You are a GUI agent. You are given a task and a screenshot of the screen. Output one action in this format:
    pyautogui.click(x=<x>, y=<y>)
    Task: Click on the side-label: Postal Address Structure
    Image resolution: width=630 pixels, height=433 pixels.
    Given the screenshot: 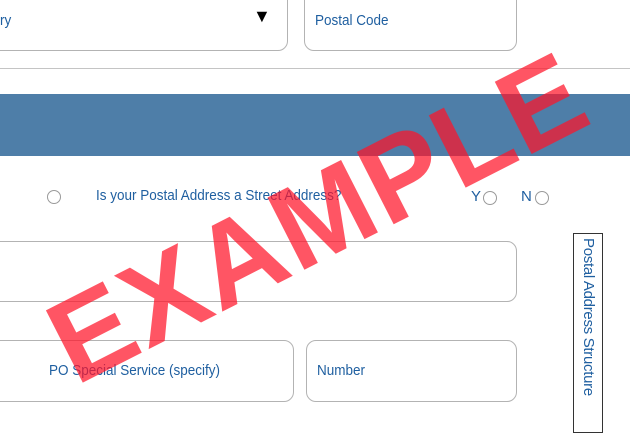 What is the action you would take?
    pyautogui.click(x=588, y=317)
    